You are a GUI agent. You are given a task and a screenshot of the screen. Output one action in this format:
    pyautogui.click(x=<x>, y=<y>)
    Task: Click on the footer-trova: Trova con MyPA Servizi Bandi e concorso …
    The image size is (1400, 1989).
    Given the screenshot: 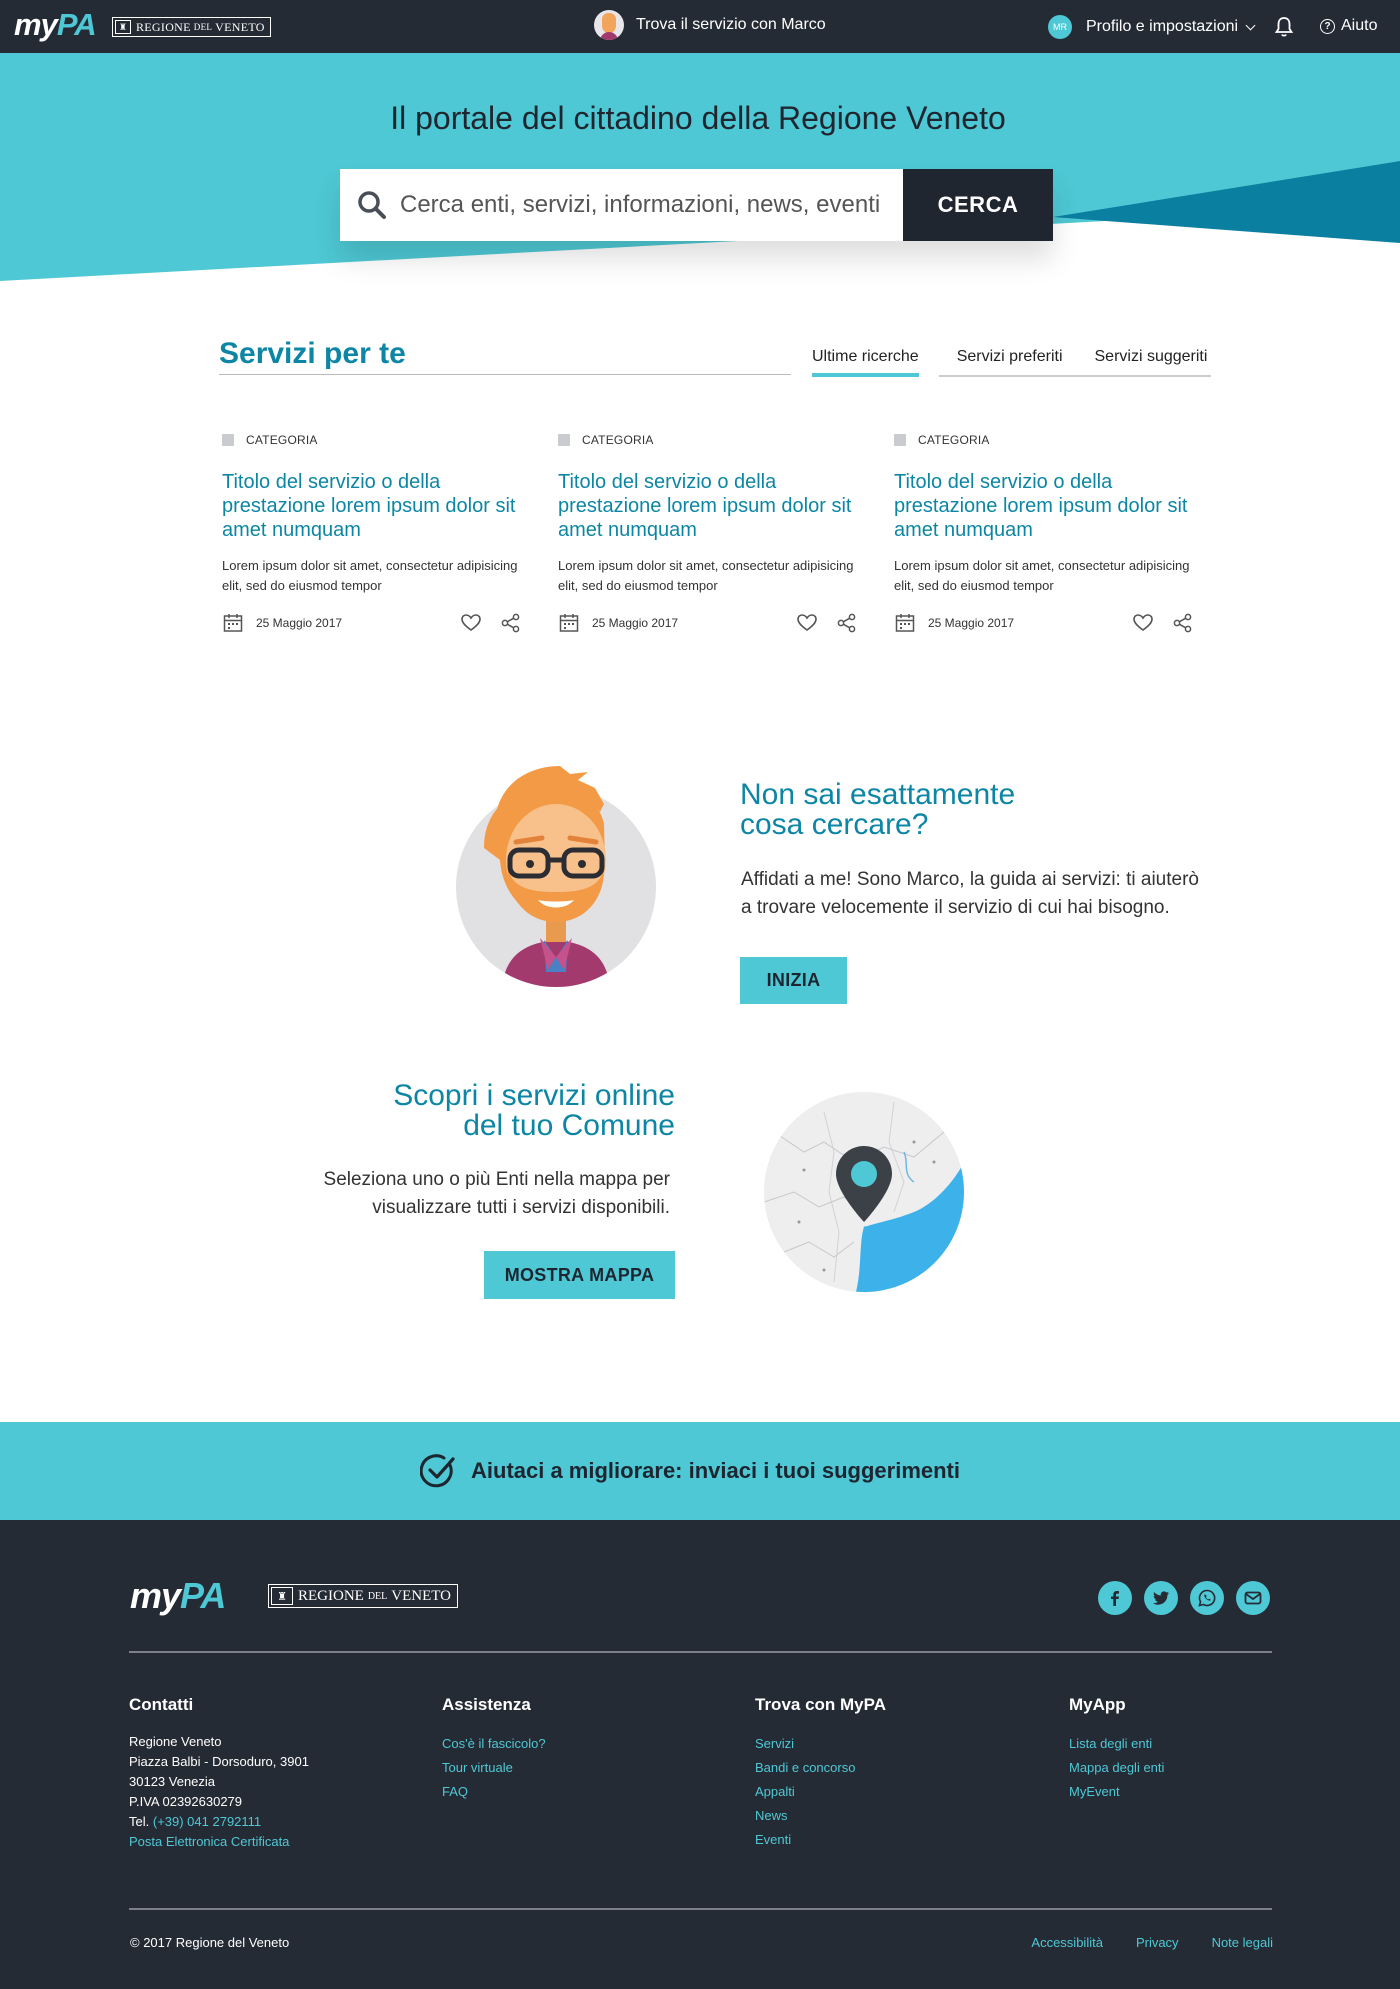 What is the action you would take?
    pyautogui.click(x=905, y=1773)
    